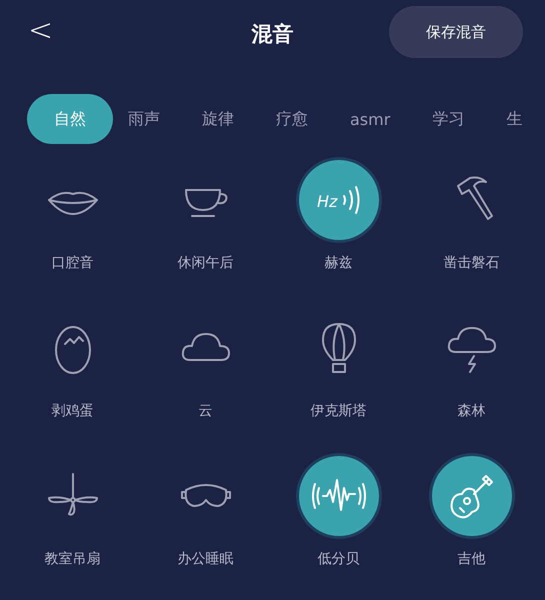 The width and height of the screenshot is (545, 600). Describe the element at coordinates (370, 119) in the screenshot. I see `category-tab: asmr` at that location.